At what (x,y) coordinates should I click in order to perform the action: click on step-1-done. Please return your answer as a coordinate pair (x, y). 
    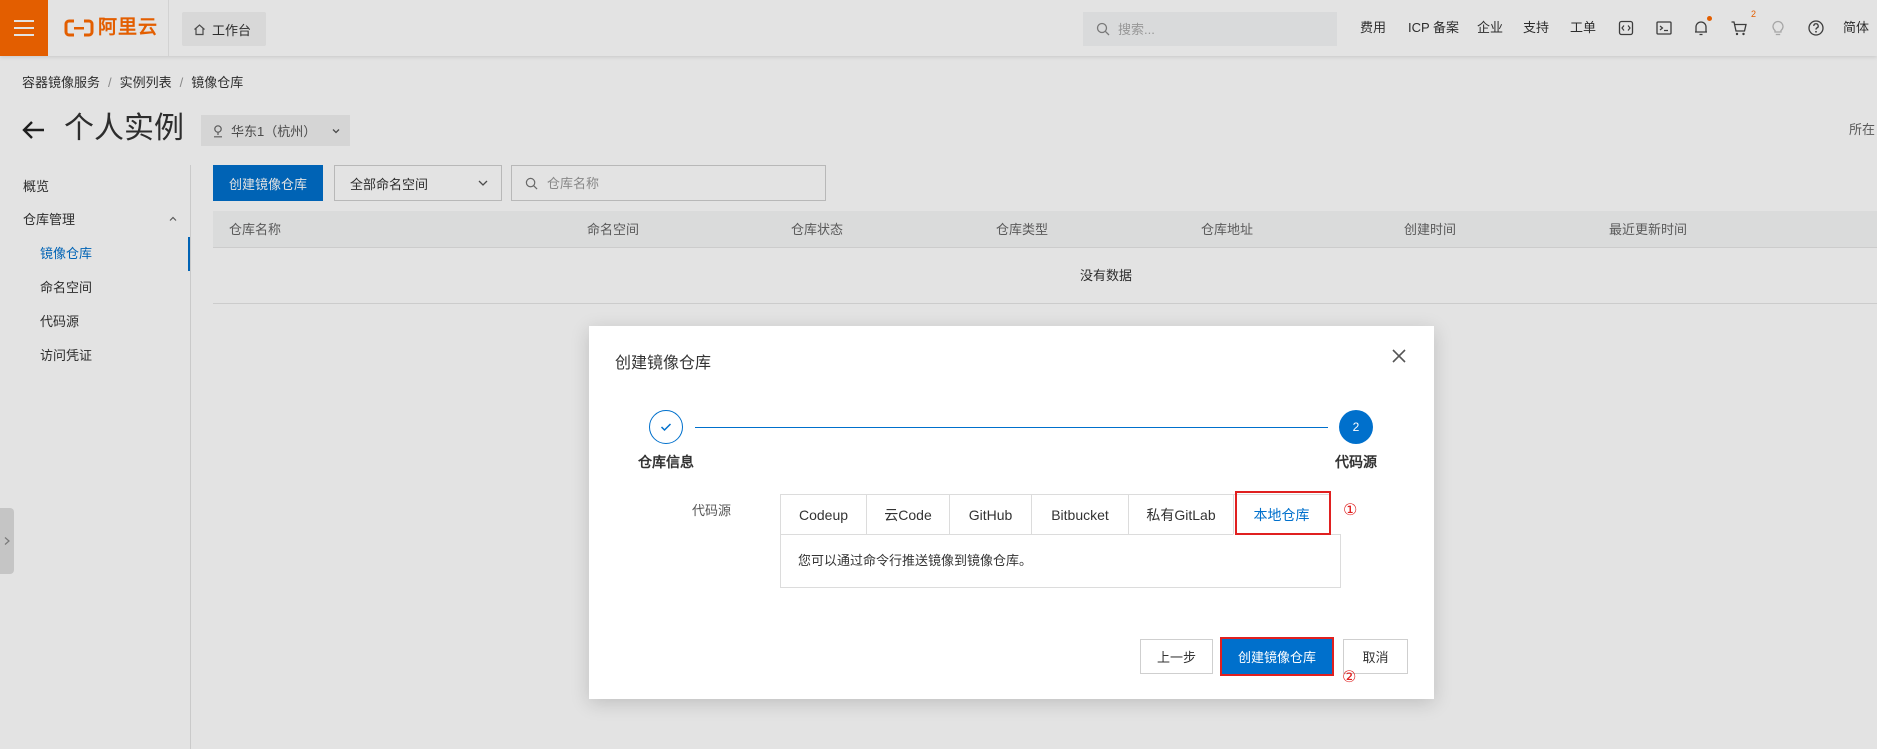
    Looking at the image, I should click on (666, 427).